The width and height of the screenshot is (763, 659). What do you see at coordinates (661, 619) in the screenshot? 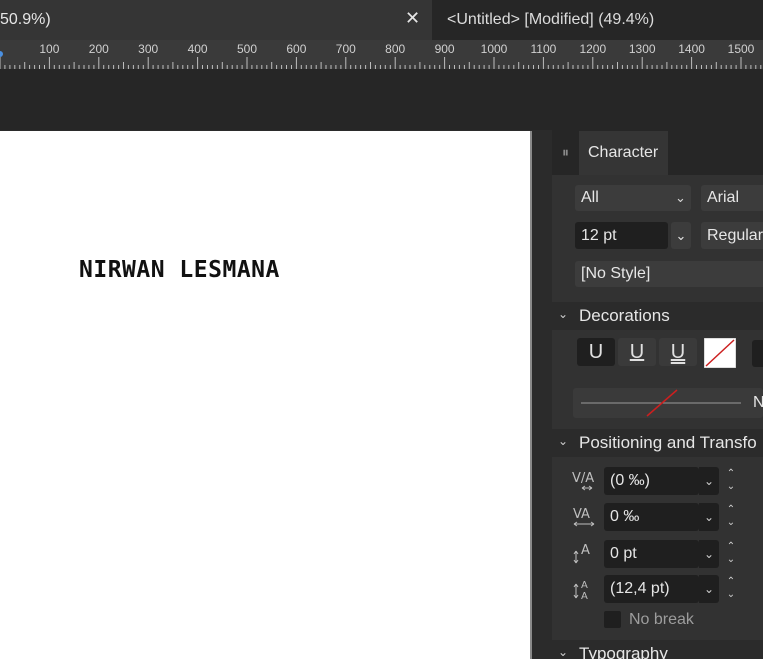
I see `no-break-label: No break` at bounding box center [661, 619].